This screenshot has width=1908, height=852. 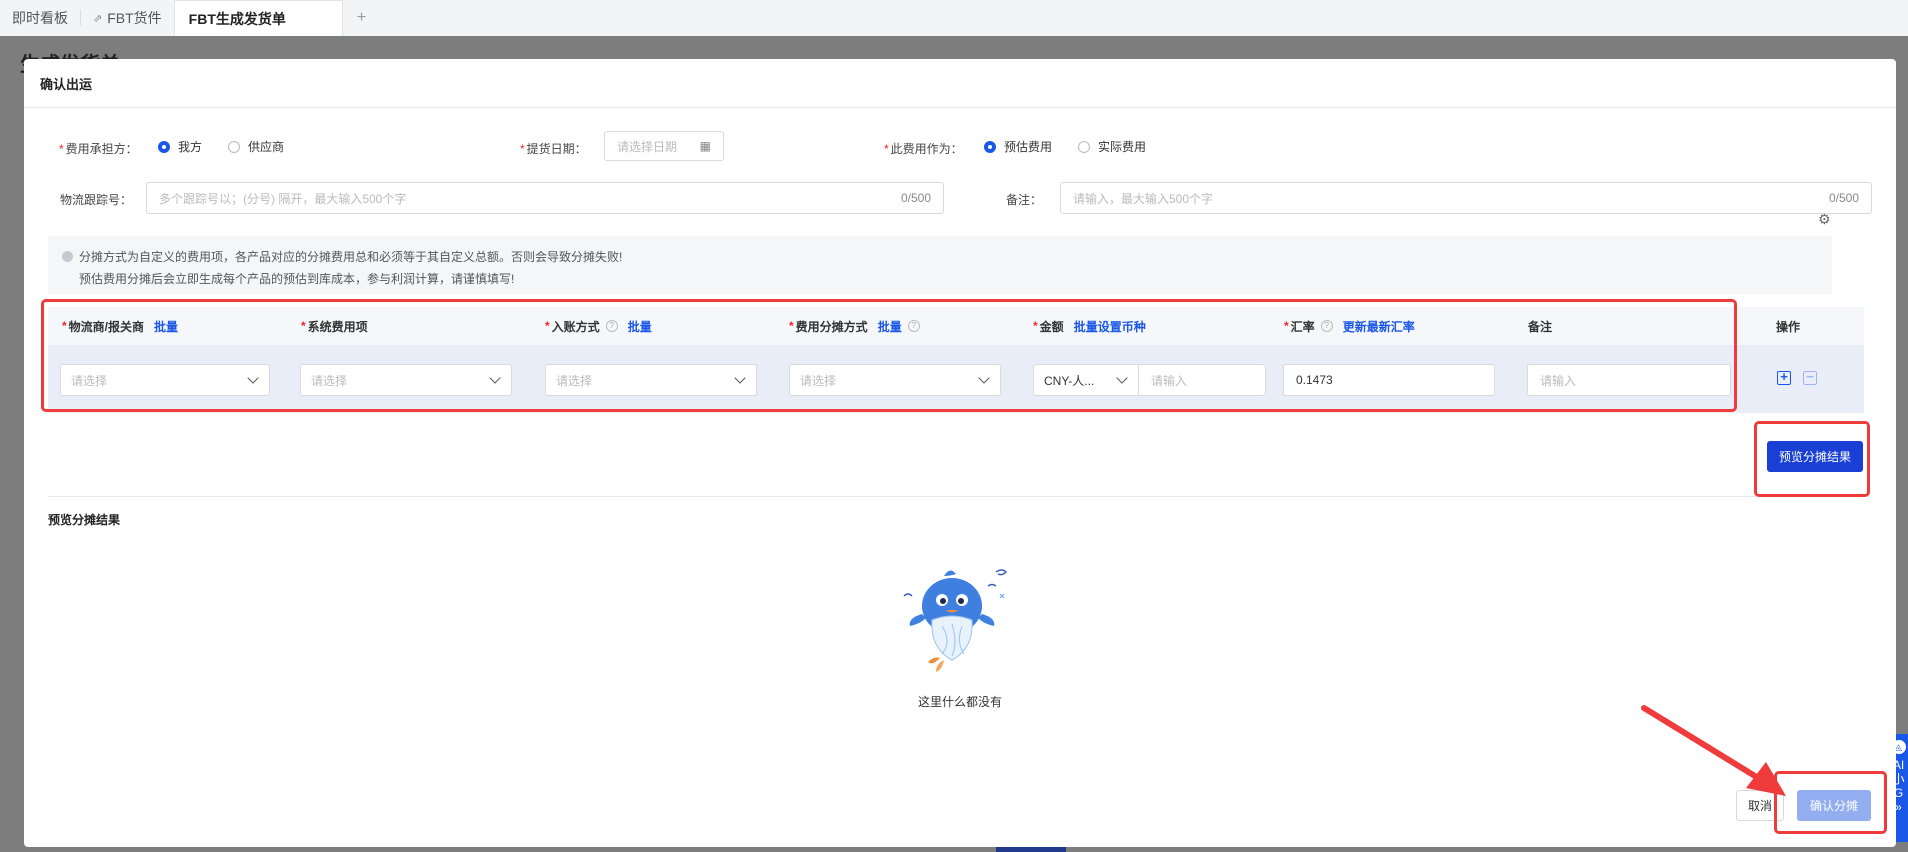 I want to click on empty-state-text: 这里什么都没有, so click(x=959, y=702).